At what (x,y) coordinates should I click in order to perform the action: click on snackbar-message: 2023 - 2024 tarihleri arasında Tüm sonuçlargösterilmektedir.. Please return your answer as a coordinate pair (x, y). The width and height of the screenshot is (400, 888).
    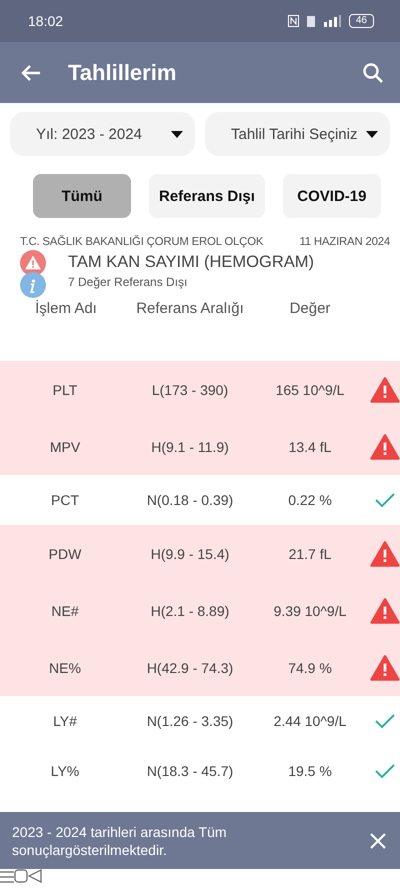
    Looking at the image, I should click on (120, 840).